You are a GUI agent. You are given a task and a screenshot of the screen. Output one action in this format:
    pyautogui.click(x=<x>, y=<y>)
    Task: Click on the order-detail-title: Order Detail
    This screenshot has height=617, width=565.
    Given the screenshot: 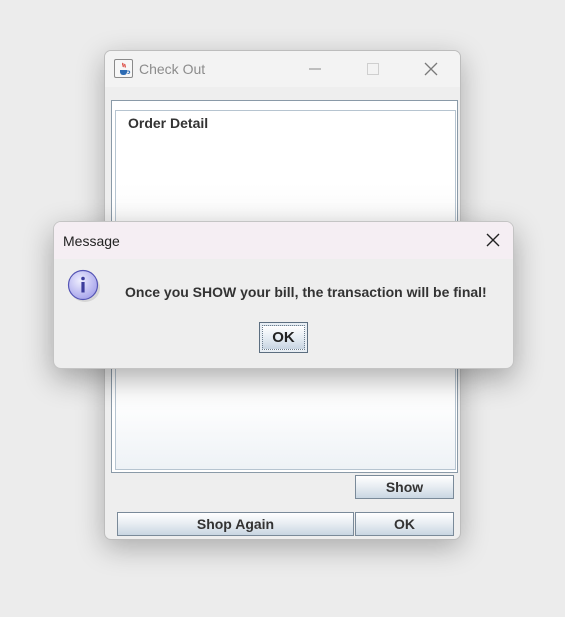 What is the action you would take?
    pyautogui.click(x=168, y=123)
    